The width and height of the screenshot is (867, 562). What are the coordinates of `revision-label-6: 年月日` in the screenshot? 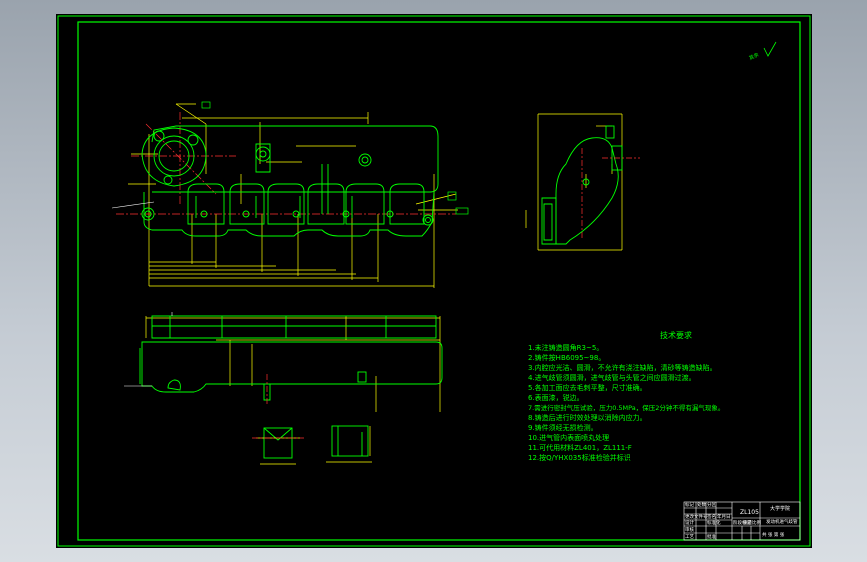 It's located at (724, 516).